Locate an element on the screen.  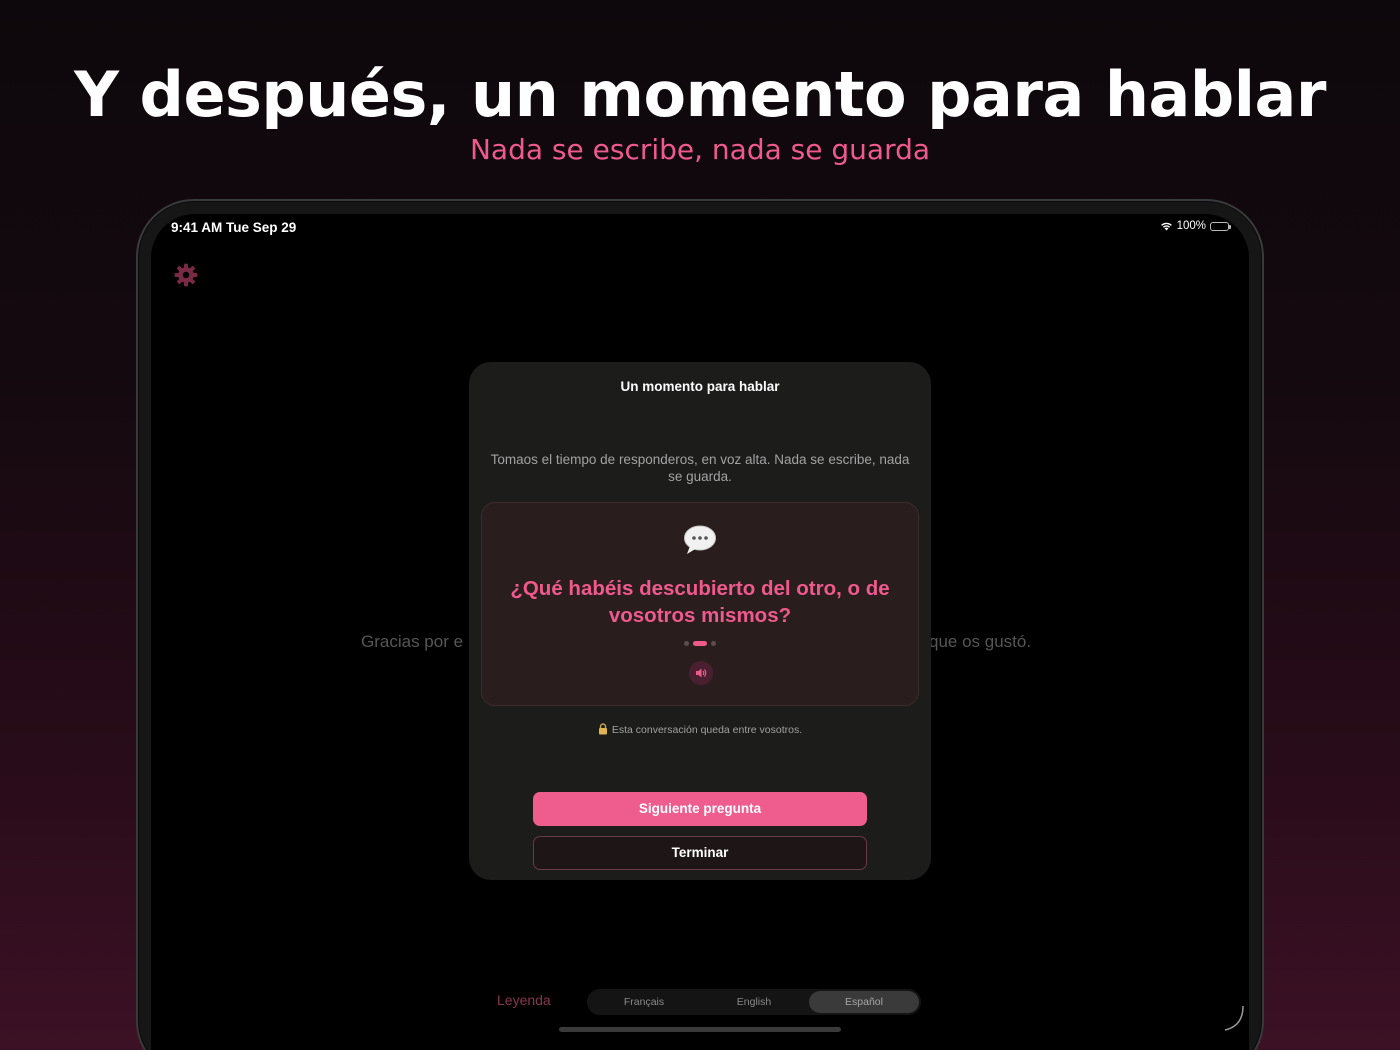
speaker-icon is located at coordinates (701, 673).